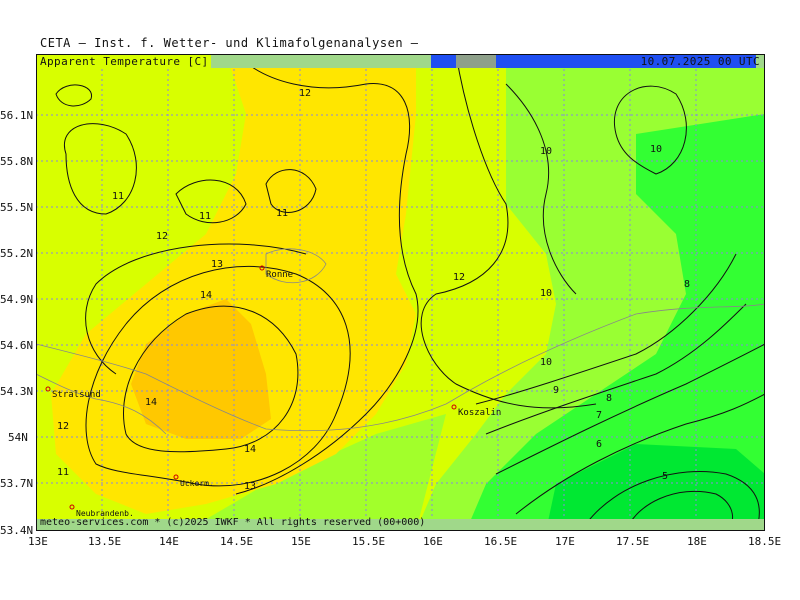 The width and height of the screenshot is (800, 600). I want to click on city-label-koszalin: Koszalin, so click(479, 413).